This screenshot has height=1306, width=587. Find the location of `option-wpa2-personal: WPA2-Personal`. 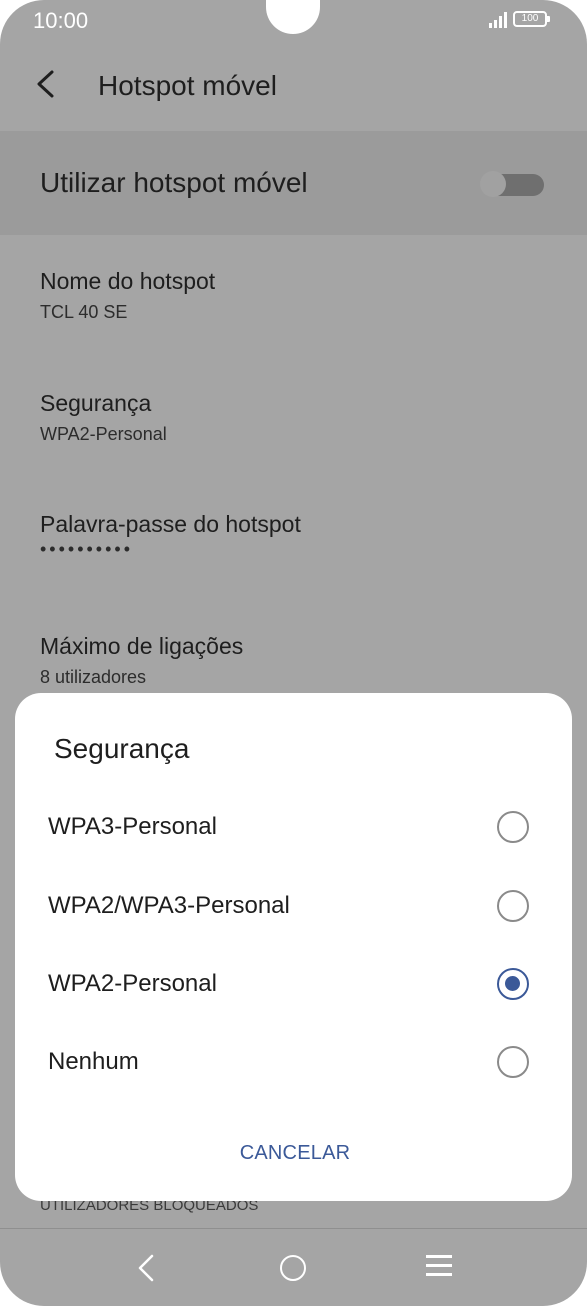

option-wpa2-personal: WPA2-Personal is located at coordinates (293, 985).